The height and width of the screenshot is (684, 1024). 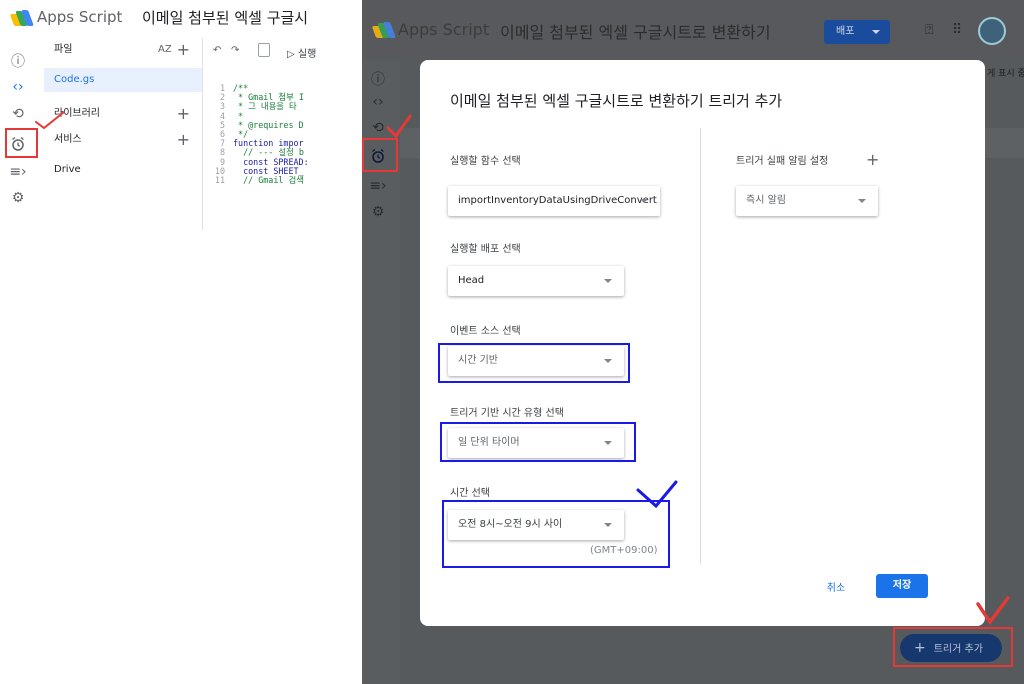 I want to click on code-line: 11 // Gmail 검색, so click(x=271, y=180).